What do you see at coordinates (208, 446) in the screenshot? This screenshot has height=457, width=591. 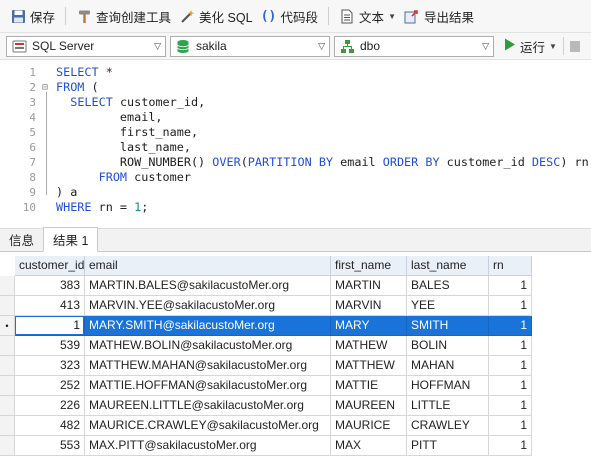 I see `cell-email: MAX.PITT@sakilacustoMer.org` at bounding box center [208, 446].